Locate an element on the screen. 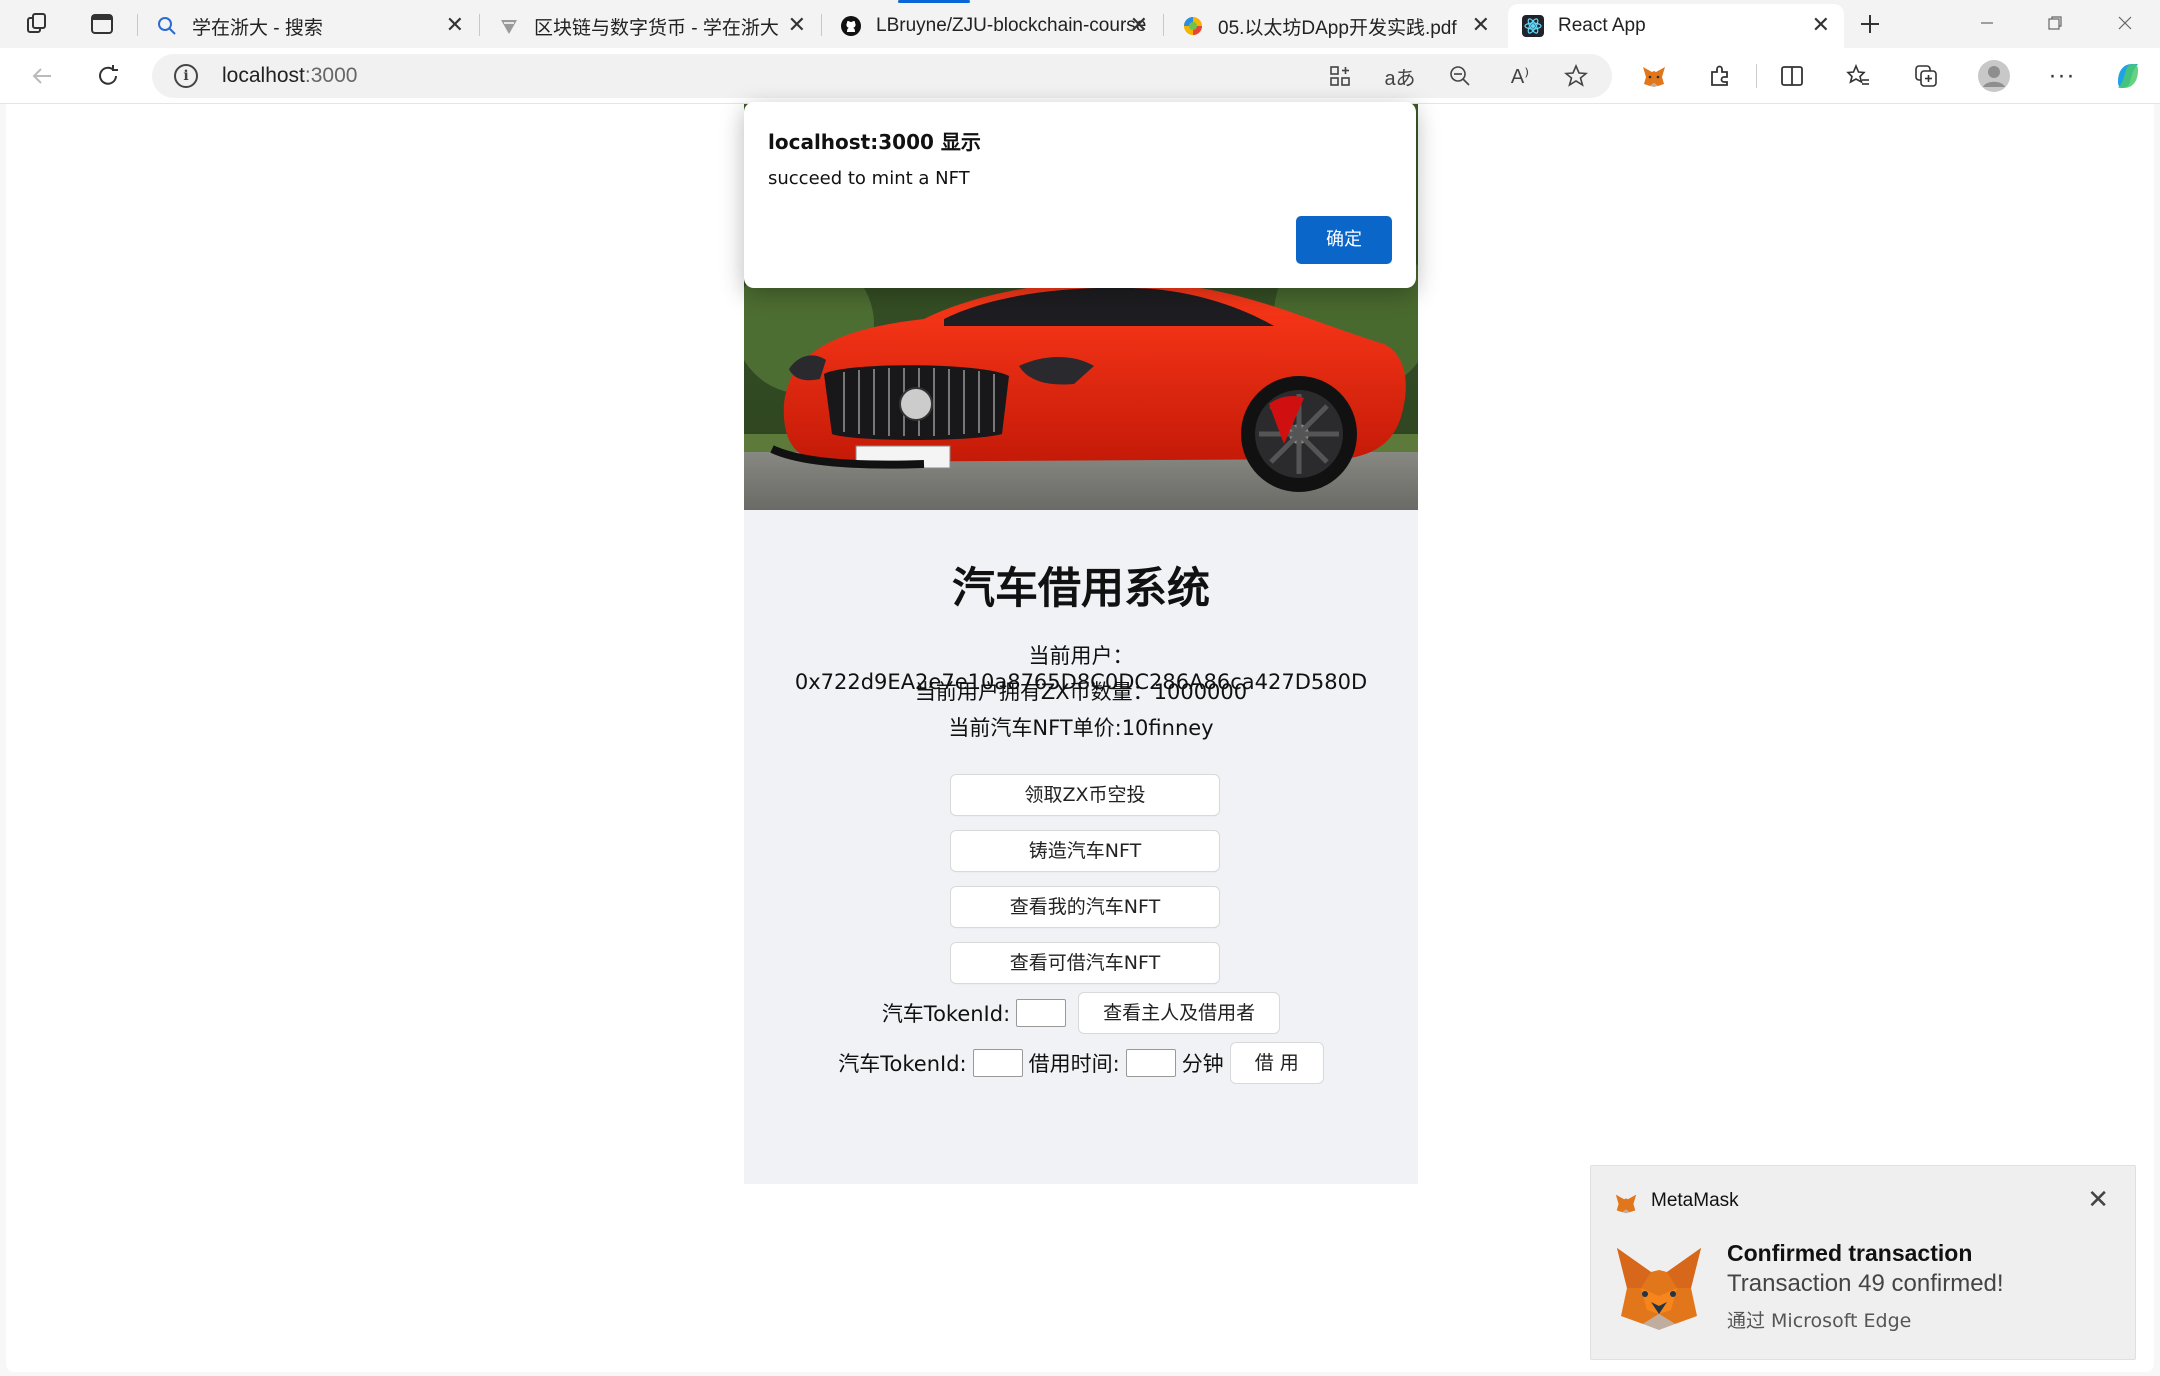 The height and width of the screenshot is (1376, 2160). borrow-token-id-input is located at coordinates (997, 1063).